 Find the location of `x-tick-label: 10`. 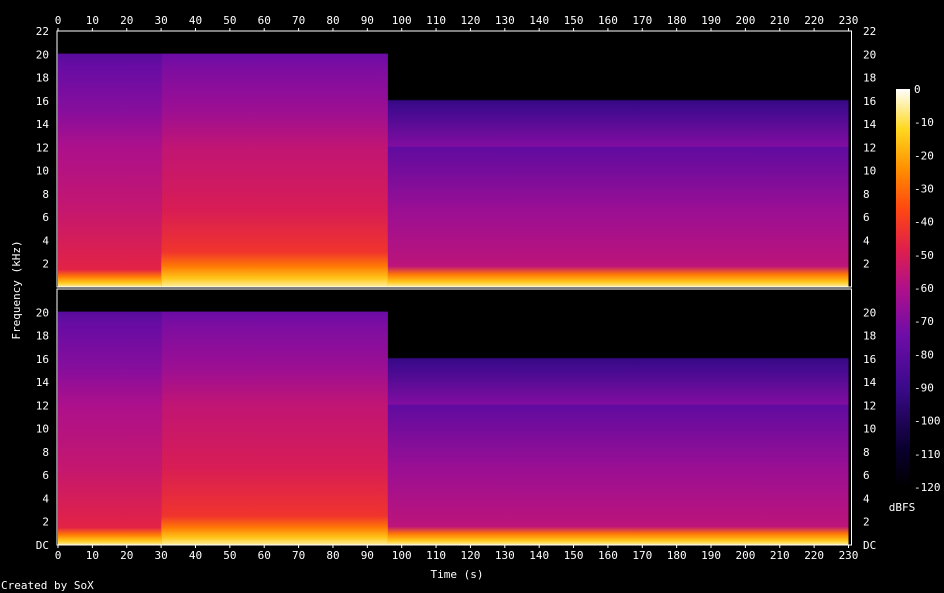

x-tick-label: 10 is located at coordinates (92, 20).